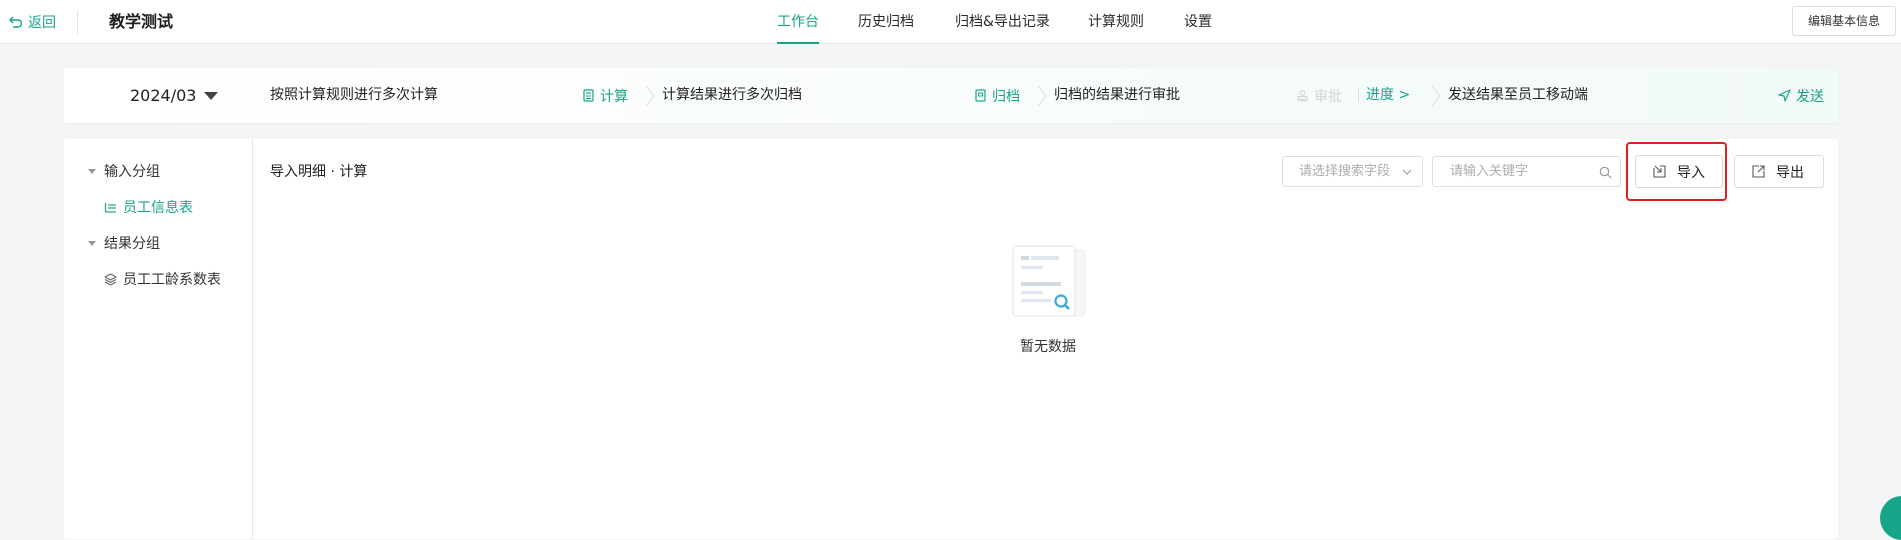  Describe the element at coordinates (1844, 21) in the screenshot. I see `edit-basic-info-button: 编辑基本信息` at that location.